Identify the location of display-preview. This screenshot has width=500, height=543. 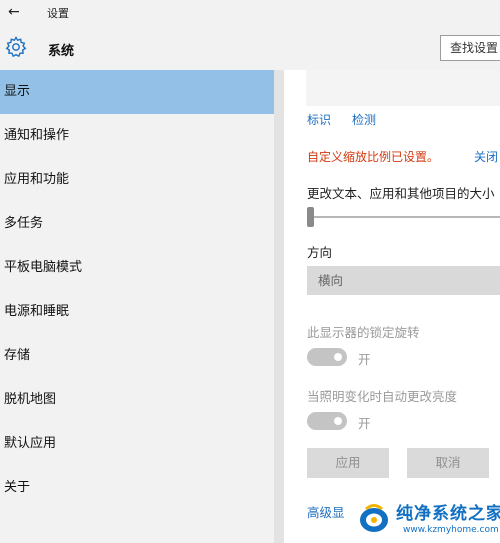
(403, 88).